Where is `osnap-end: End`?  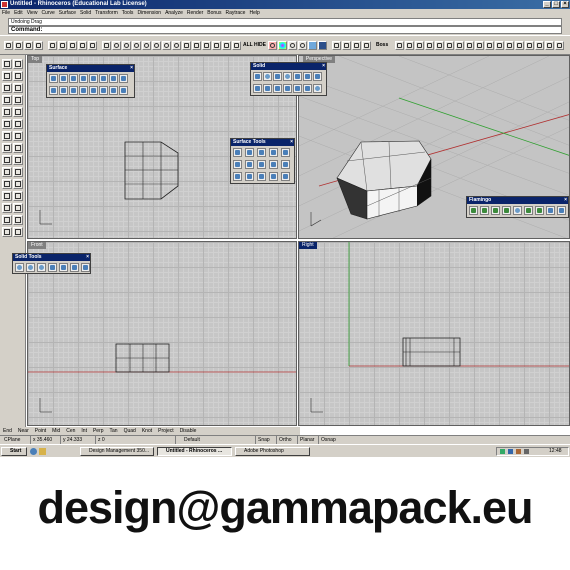 osnap-end: End is located at coordinates (7, 431).